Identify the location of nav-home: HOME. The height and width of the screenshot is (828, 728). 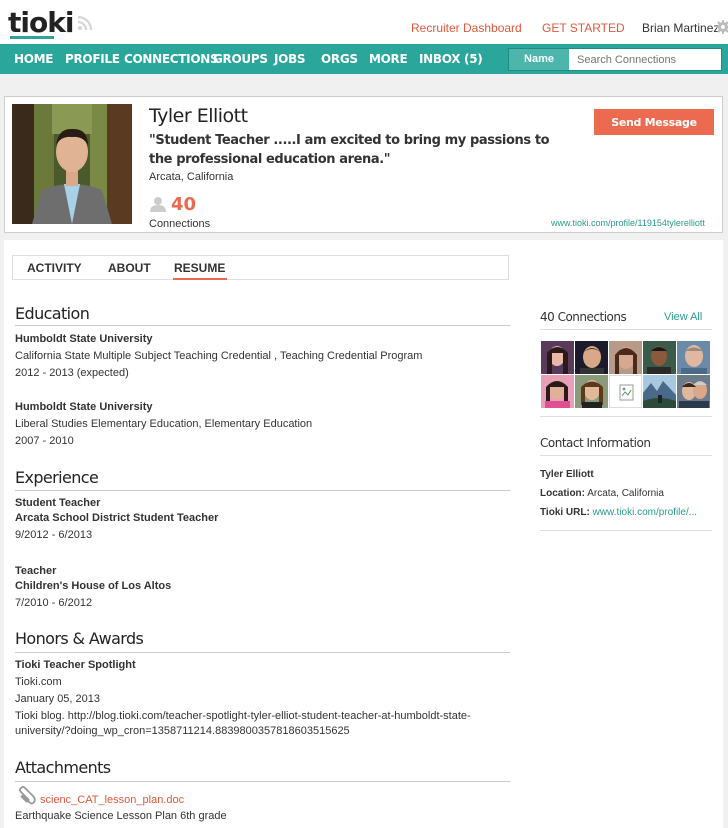
(33, 59).